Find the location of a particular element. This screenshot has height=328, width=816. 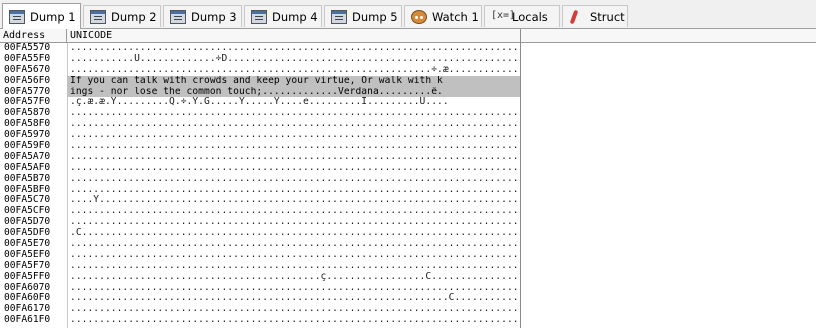

tab-locals: [x=] Locals is located at coordinates (522, 16).